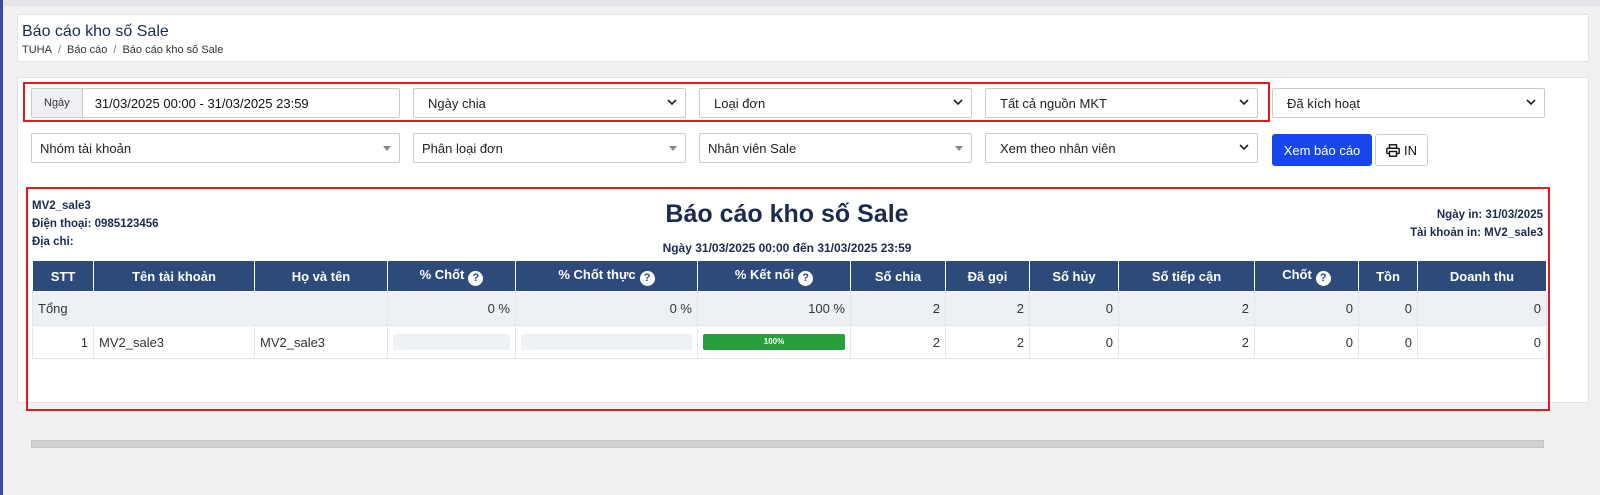 The height and width of the screenshot is (495, 1600). Describe the element at coordinates (1489, 215) in the screenshot. I see `report-print-date: Ngày in: 31/03/2025` at that location.